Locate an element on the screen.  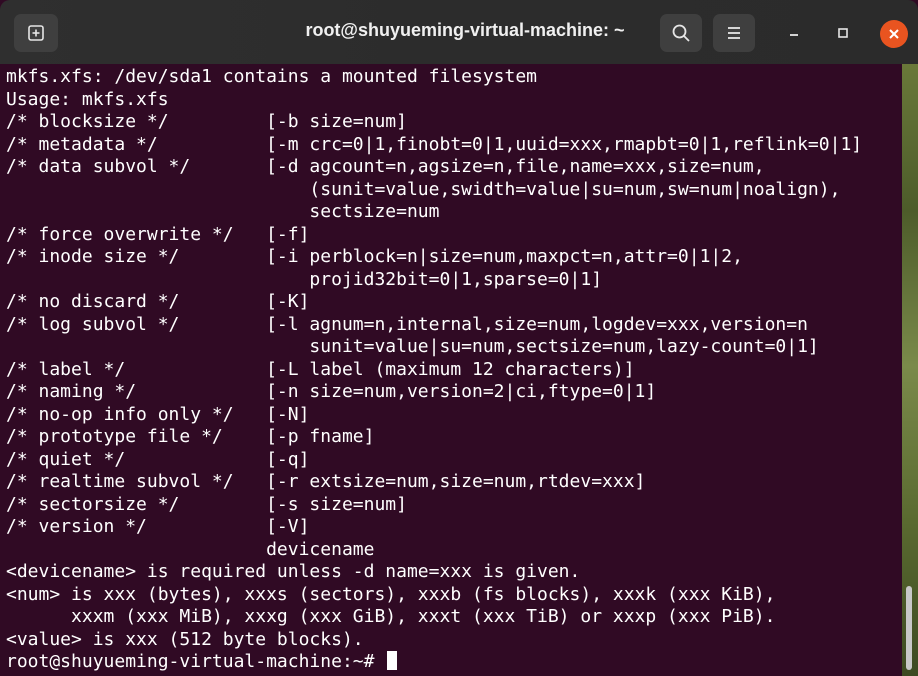
hamburger-menu-icon is located at coordinates (734, 33).